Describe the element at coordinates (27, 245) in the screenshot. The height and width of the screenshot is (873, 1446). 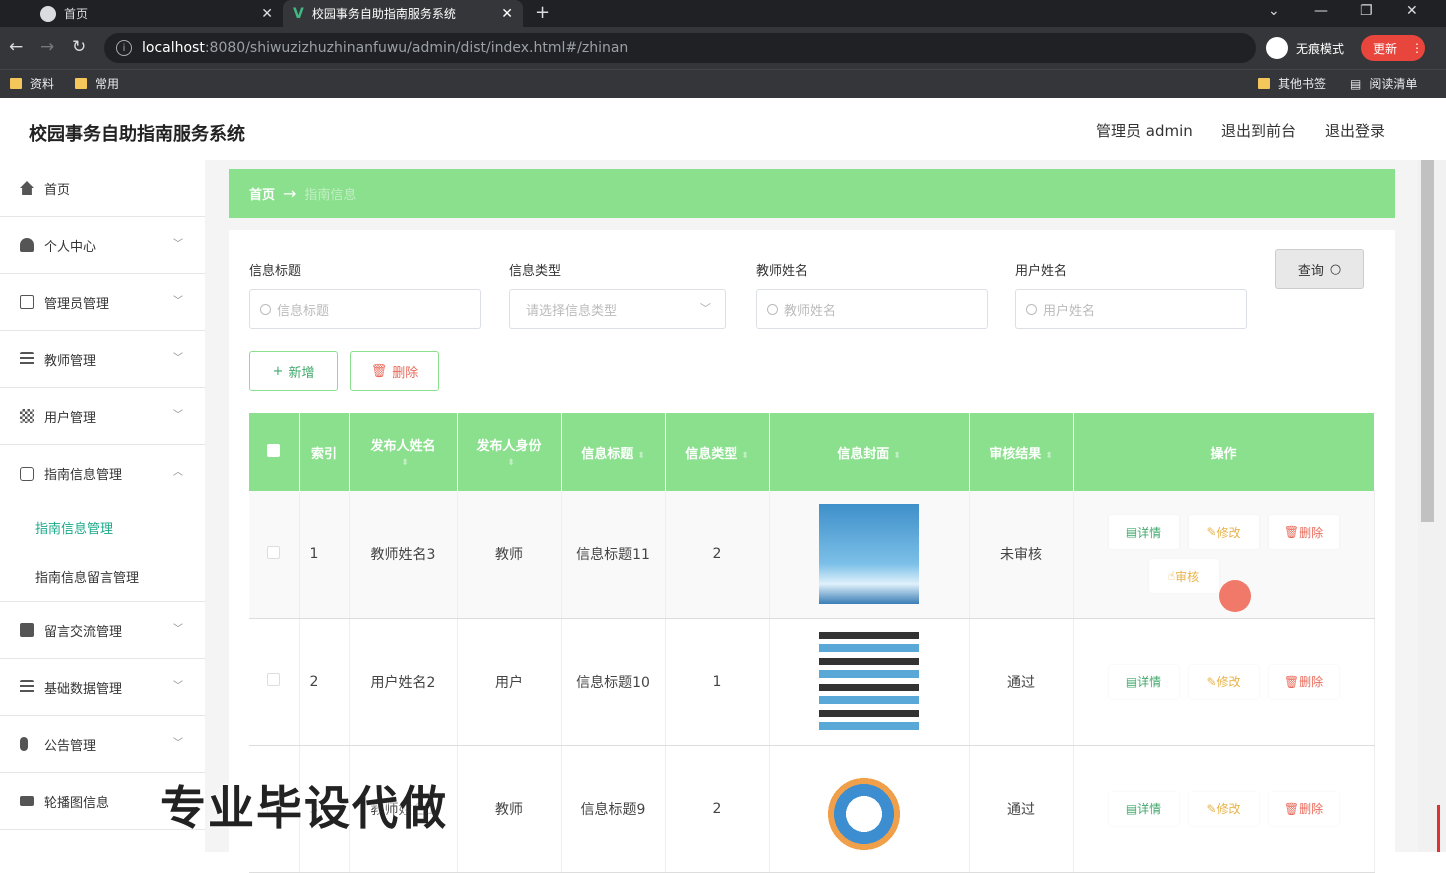
I see `user-icon` at that location.